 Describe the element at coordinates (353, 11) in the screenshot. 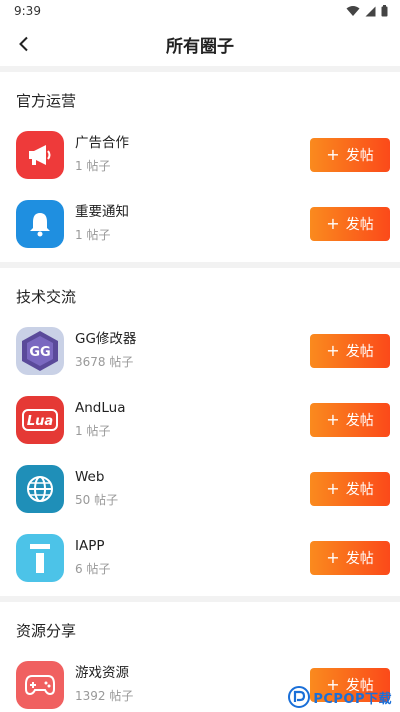

I see `wifi-icon` at that location.